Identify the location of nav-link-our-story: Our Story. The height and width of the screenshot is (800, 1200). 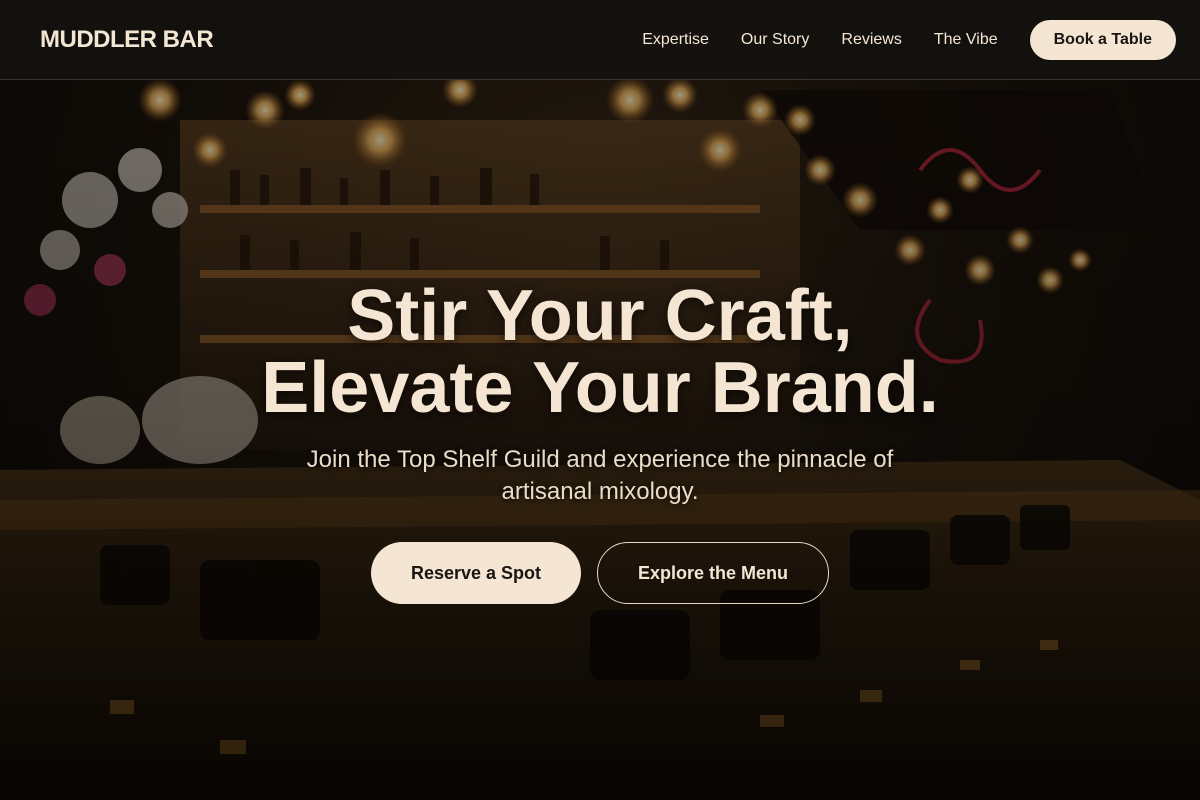
(775, 40).